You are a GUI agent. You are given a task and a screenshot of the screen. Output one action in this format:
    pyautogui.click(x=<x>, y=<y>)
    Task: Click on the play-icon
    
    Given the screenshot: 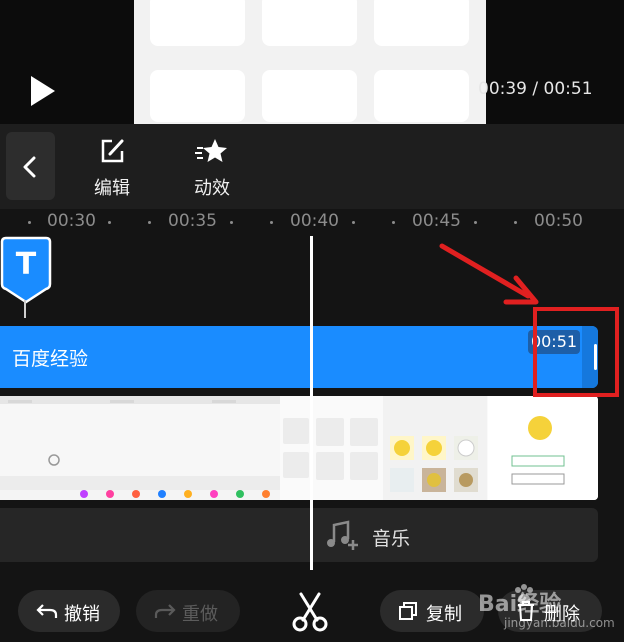 What is the action you would take?
    pyautogui.click(x=42, y=91)
    